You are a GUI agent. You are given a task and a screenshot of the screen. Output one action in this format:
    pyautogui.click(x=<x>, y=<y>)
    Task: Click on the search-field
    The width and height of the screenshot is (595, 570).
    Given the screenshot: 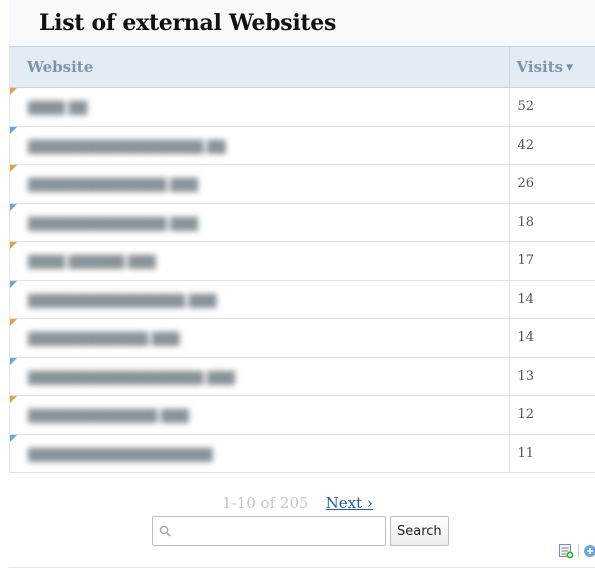 What is the action you would take?
    pyautogui.click(x=269, y=531)
    